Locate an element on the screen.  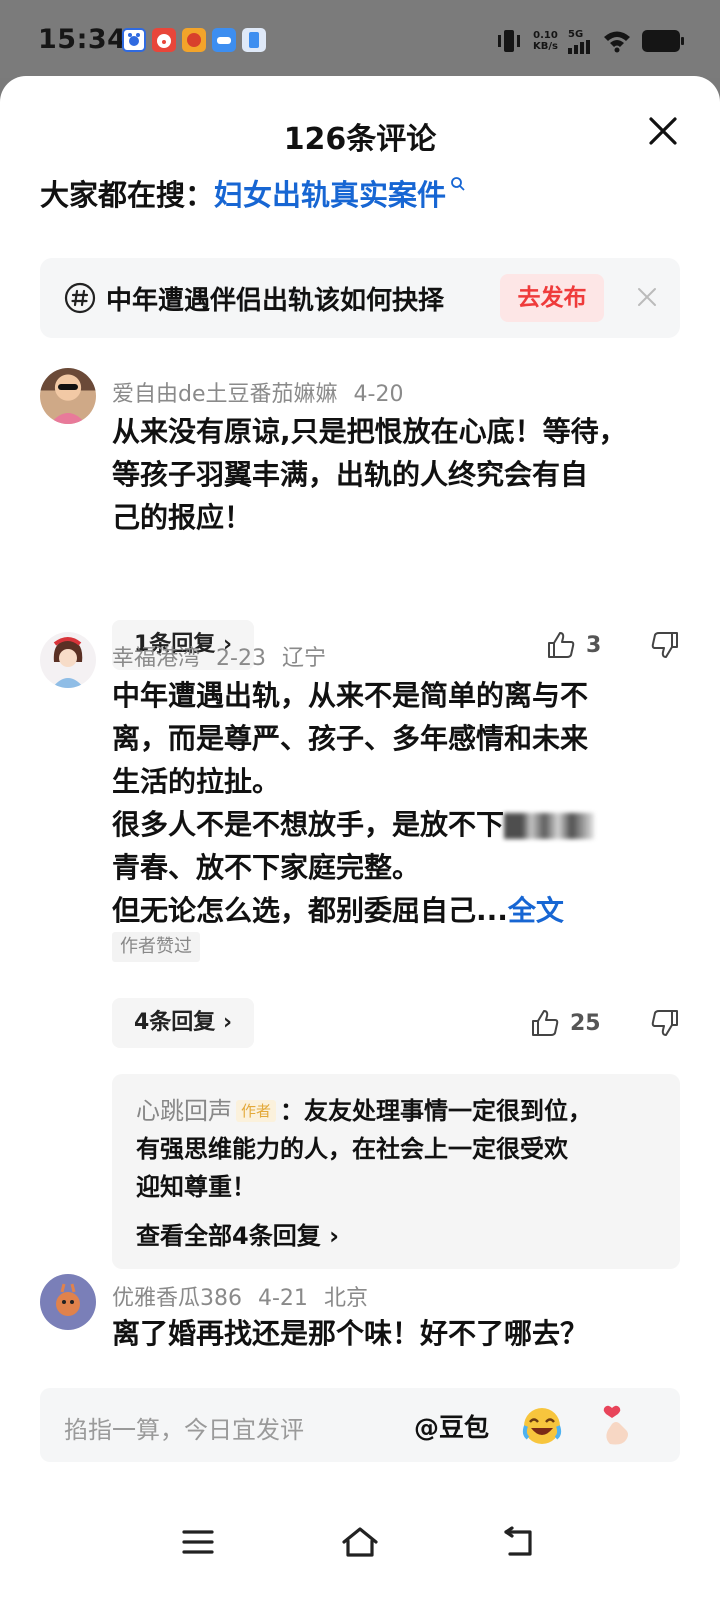
mention-doubao-button: @豆包 is located at coordinates (451, 1426).